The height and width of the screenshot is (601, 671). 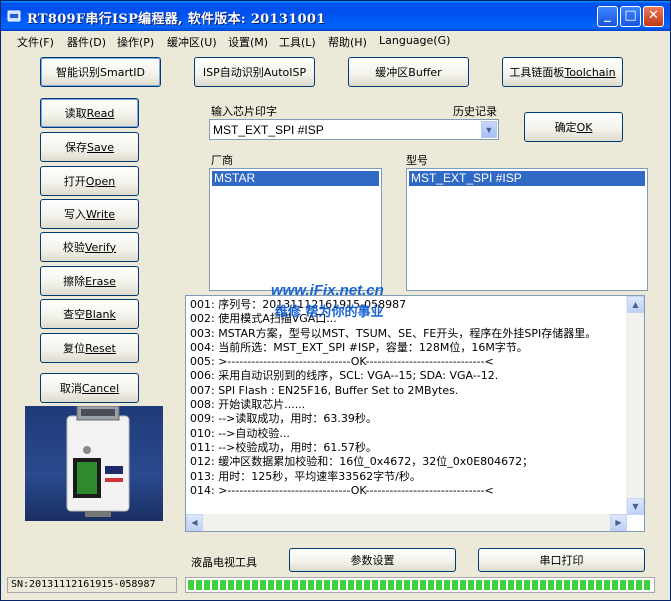 What do you see at coordinates (86, 42) in the screenshot?
I see `menu-device: 器件(D)` at bounding box center [86, 42].